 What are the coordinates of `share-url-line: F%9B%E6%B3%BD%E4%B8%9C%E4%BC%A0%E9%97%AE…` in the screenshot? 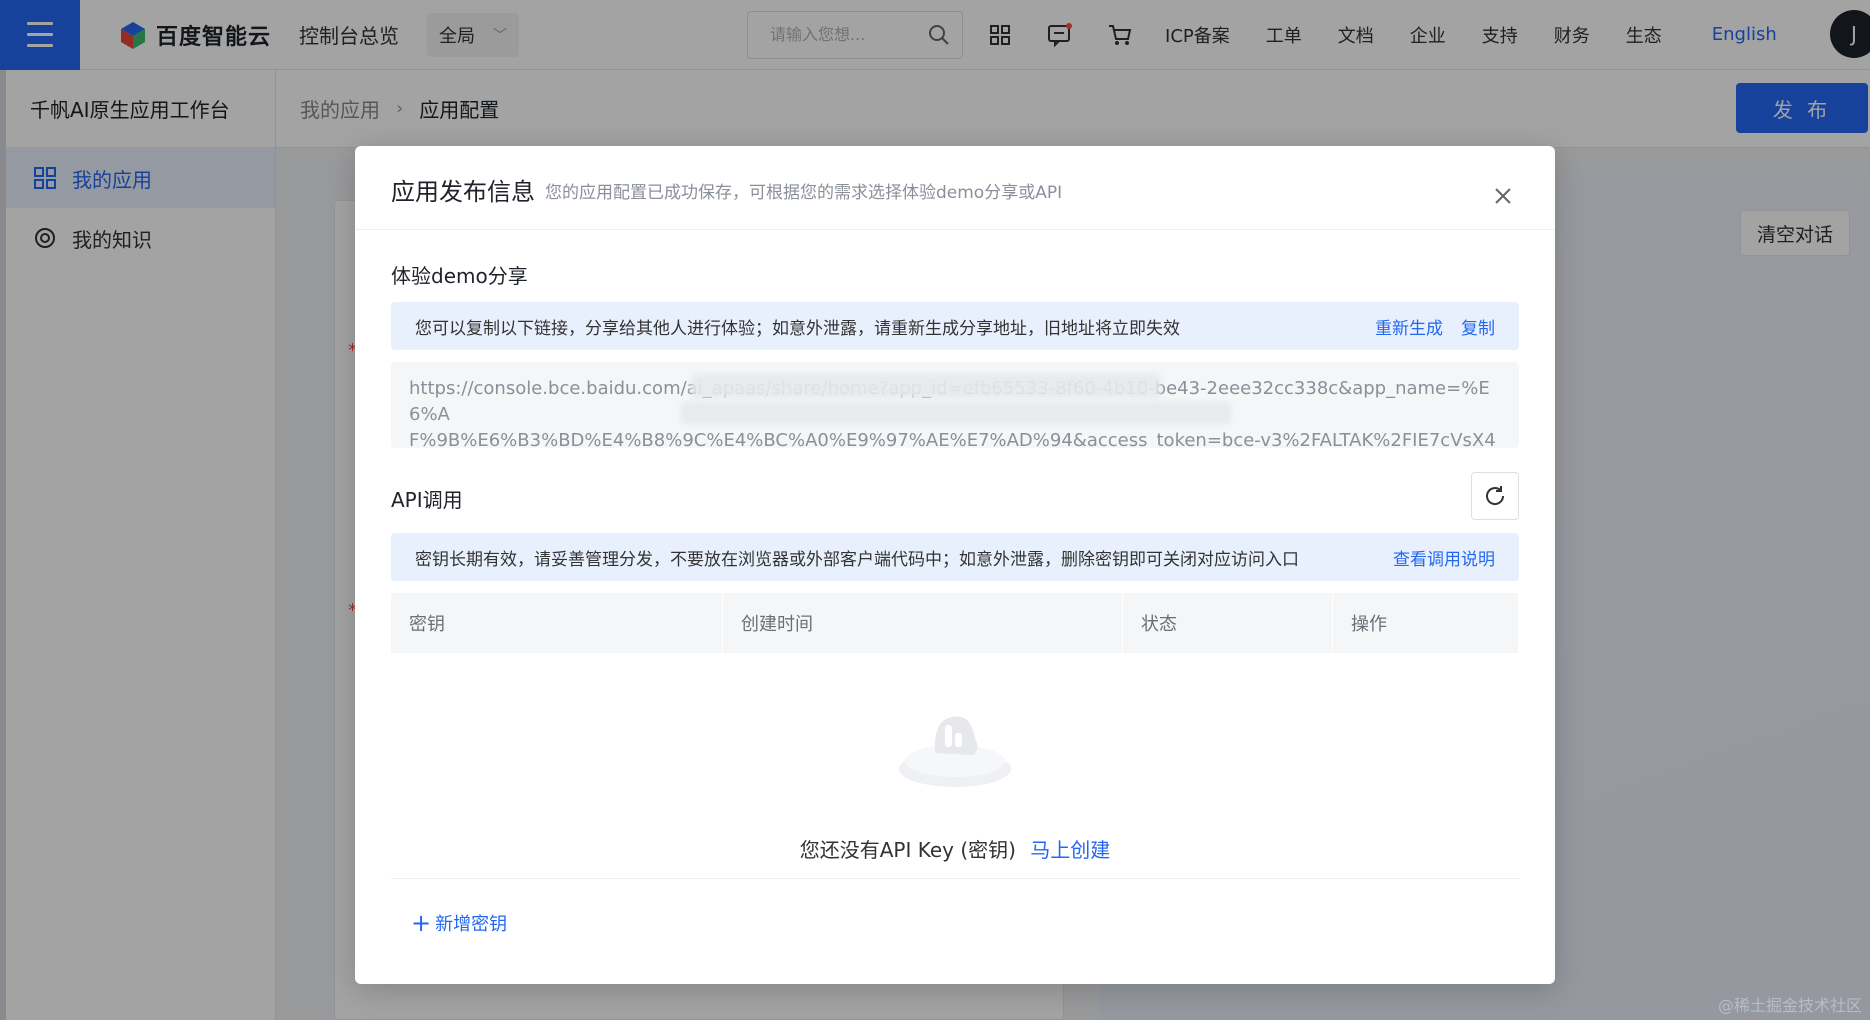 It's located at (952, 439).